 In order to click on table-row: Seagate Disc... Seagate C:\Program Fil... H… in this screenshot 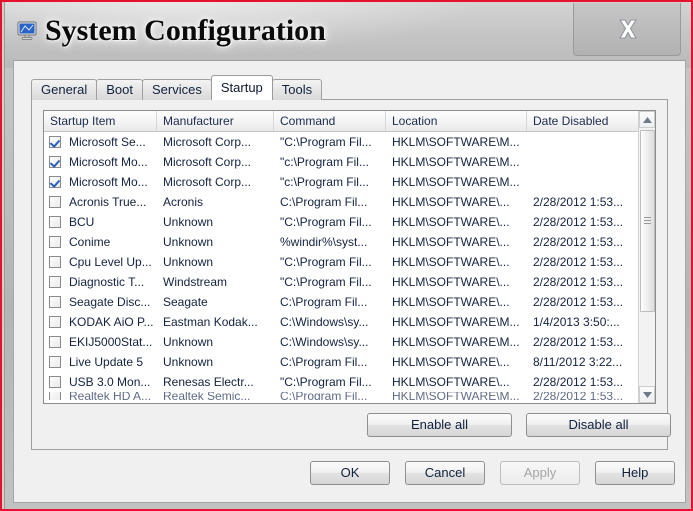, I will do `click(349, 302)`.